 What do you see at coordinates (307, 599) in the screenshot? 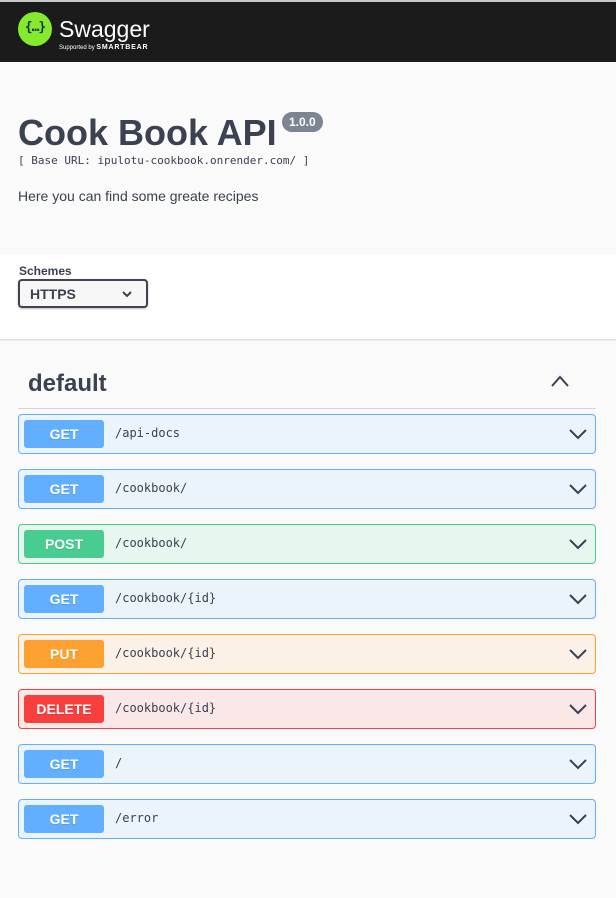
I see `operation-block: GET /cookbook/{id}` at bounding box center [307, 599].